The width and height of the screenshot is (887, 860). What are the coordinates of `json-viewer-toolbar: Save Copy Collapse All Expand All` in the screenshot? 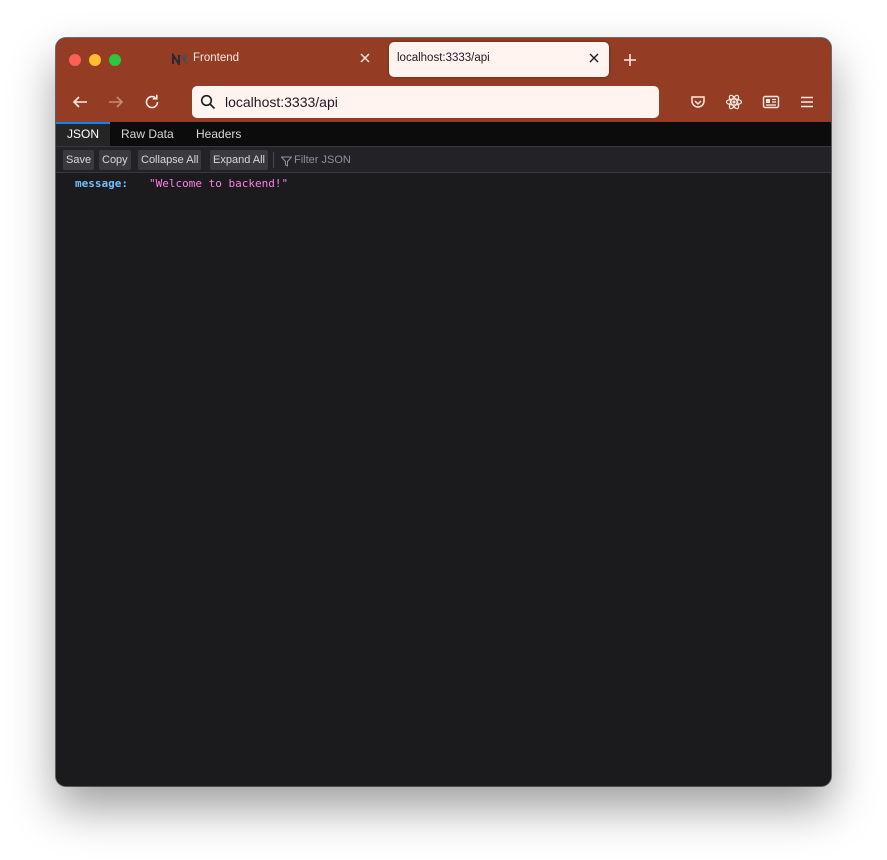 It's located at (443, 160).